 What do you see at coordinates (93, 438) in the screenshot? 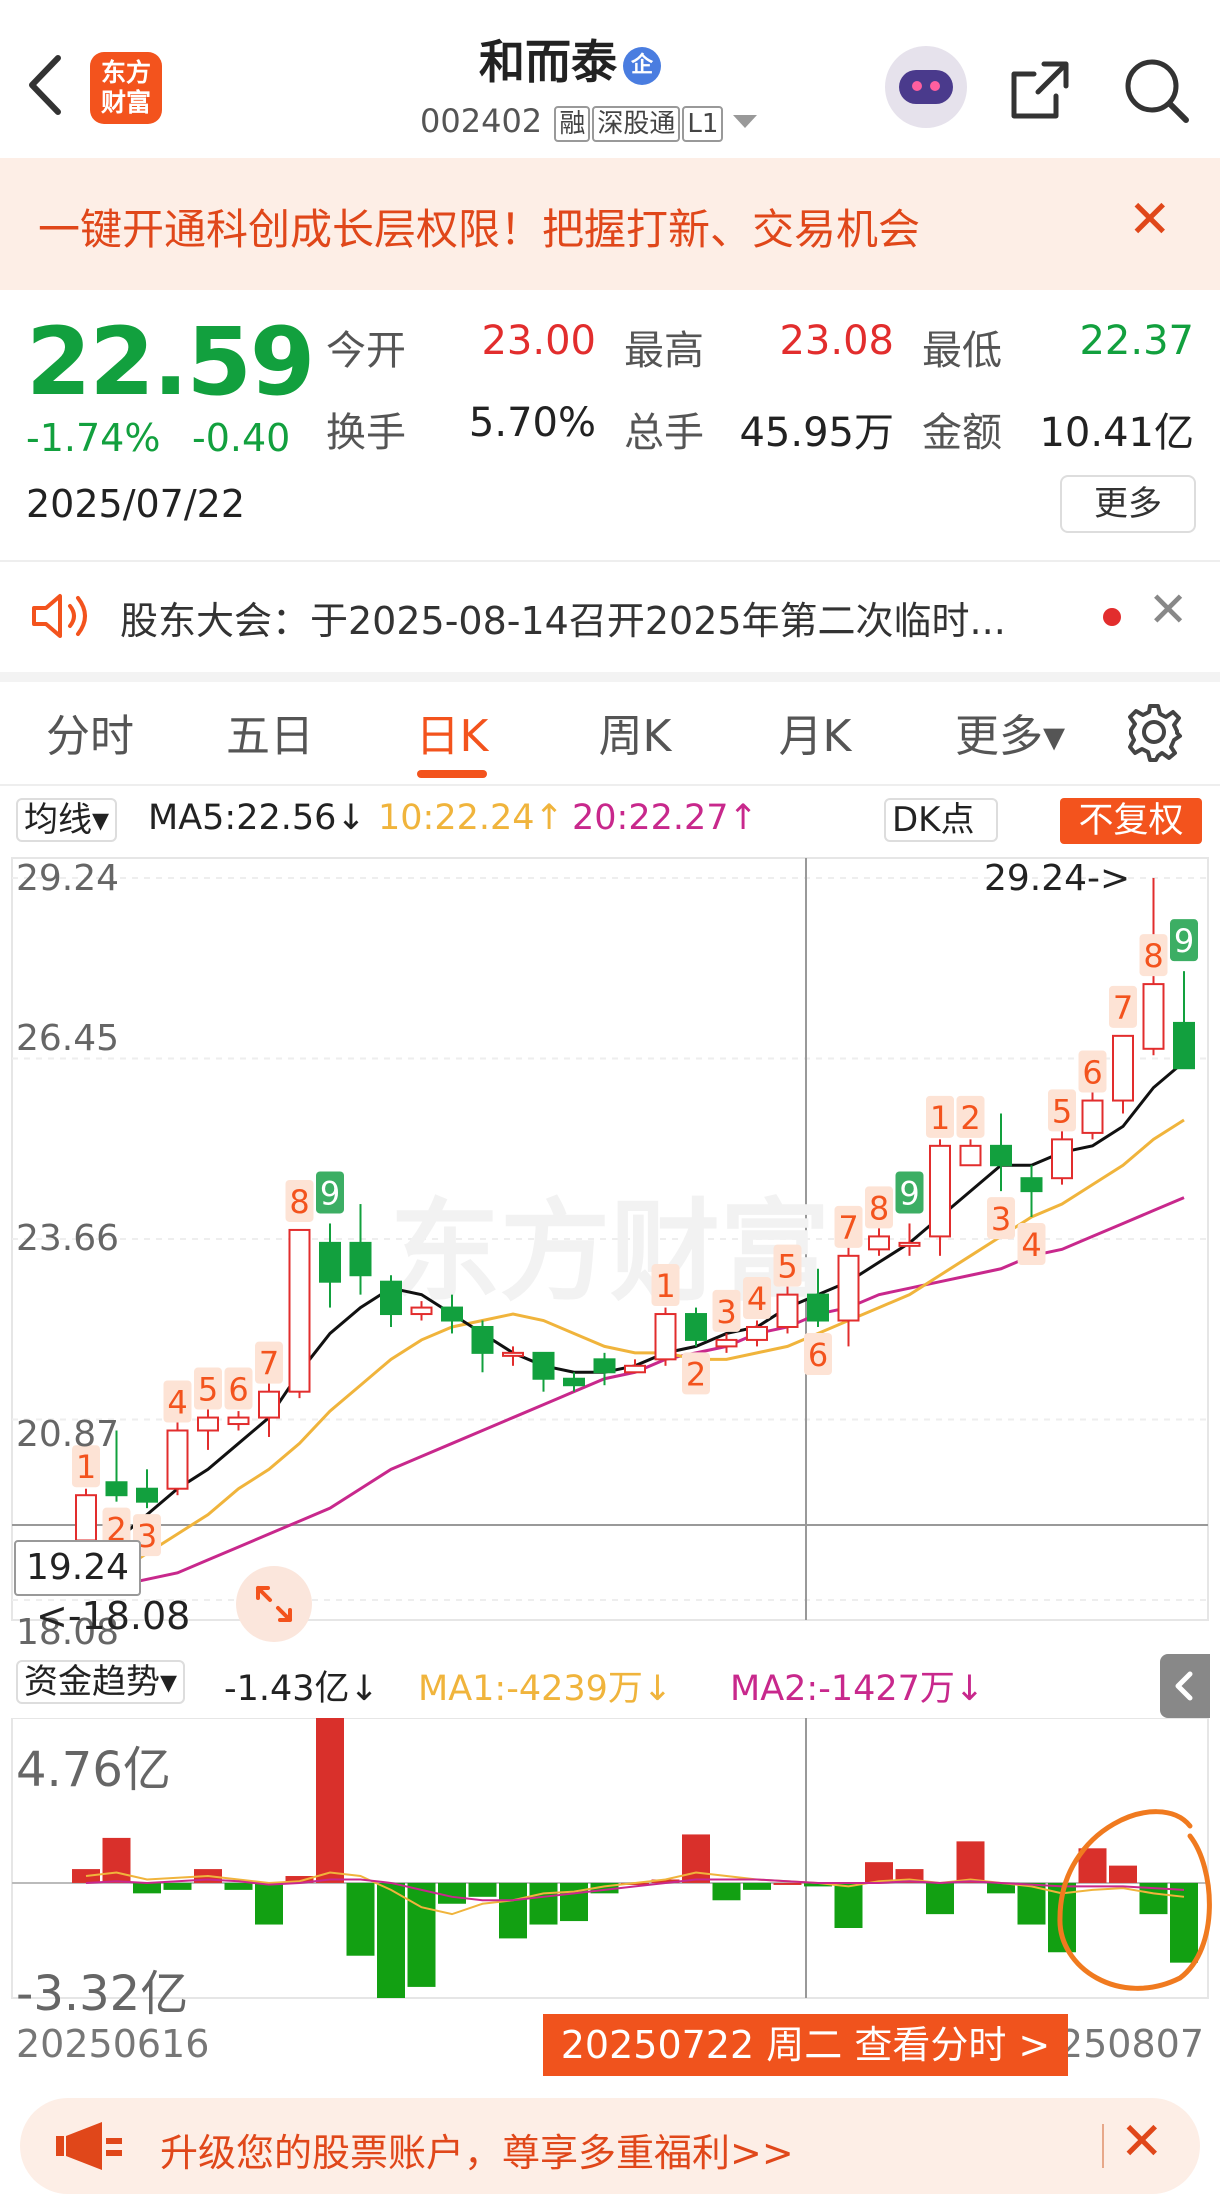
I see `pct-change: -1.74%` at bounding box center [93, 438].